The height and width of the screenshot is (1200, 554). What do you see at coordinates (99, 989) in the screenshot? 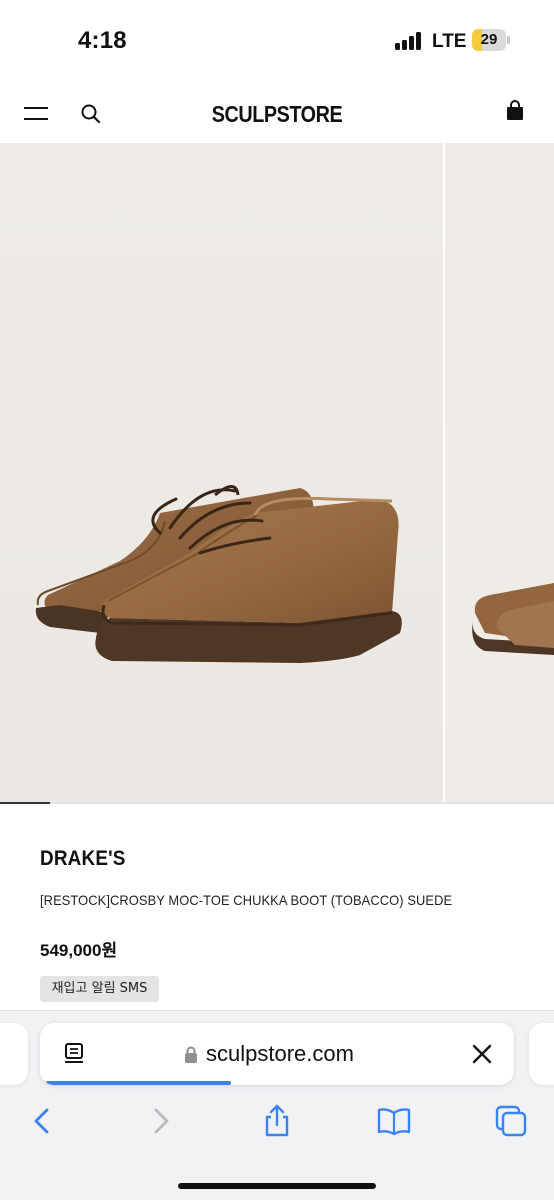
I see `restock-sms-button: 재입고 알림 SMS` at bounding box center [99, 989].